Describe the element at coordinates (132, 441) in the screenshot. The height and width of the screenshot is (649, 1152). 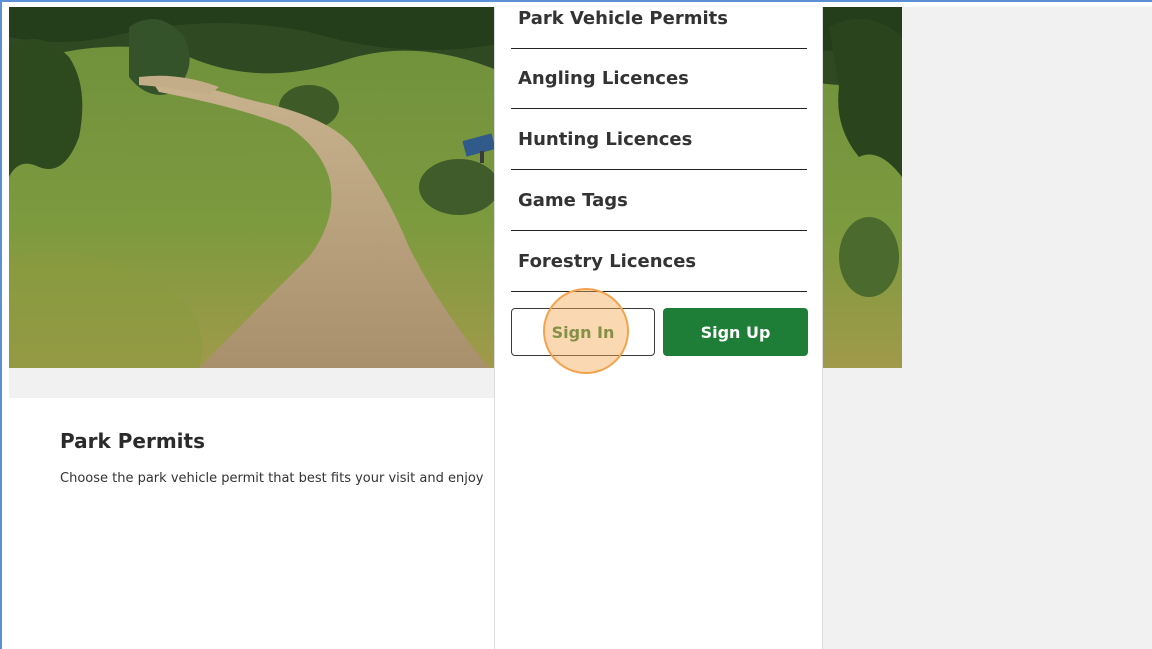
I see `page-title: Park Permits` at that location.